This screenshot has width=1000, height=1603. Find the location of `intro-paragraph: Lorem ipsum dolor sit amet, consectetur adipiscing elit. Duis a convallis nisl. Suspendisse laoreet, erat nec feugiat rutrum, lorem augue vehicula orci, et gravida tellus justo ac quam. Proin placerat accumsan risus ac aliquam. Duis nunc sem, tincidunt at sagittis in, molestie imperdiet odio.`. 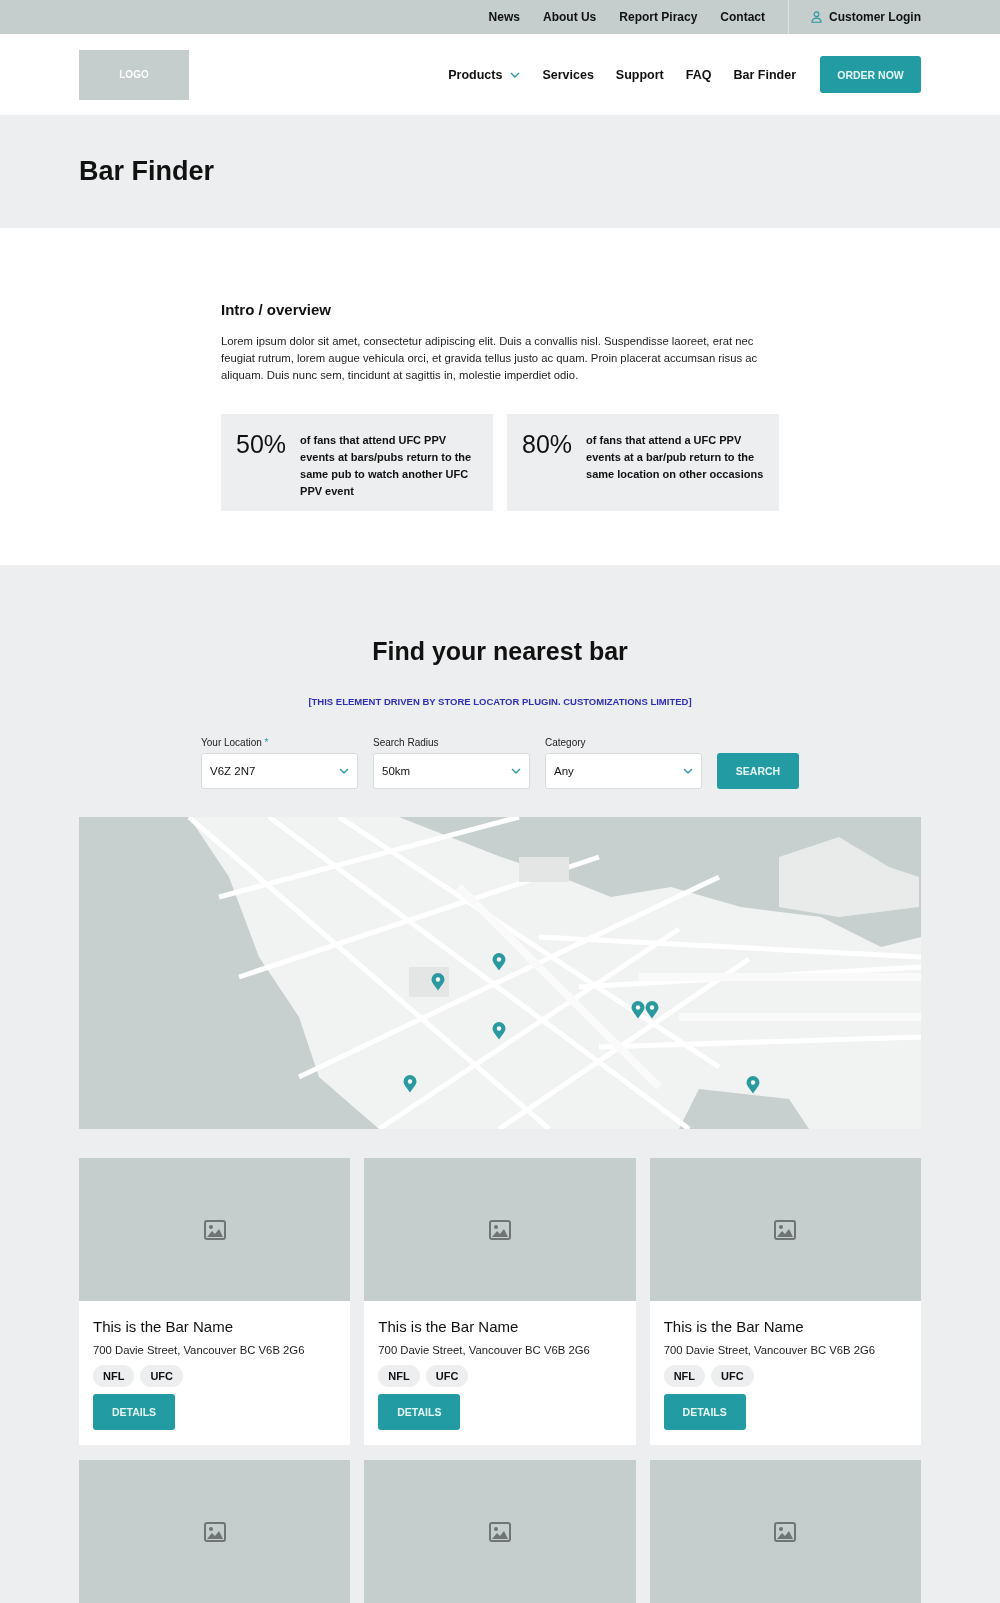

intro-paragraph: Lorem ipsum dolor sit amet, consectetur adipiscing elit. Duis a convallis nisl. Suspendisse laoreet, erat nec feugiat rutrum, lorem augue vehicula orci, et gravida tellus justo ac quam. Proin placerat accumsan risus ac aliquam. Duis nunc sem, tincidunt at sagittis in, molestie imperdiet odio. is located at coordinates (490, 358).